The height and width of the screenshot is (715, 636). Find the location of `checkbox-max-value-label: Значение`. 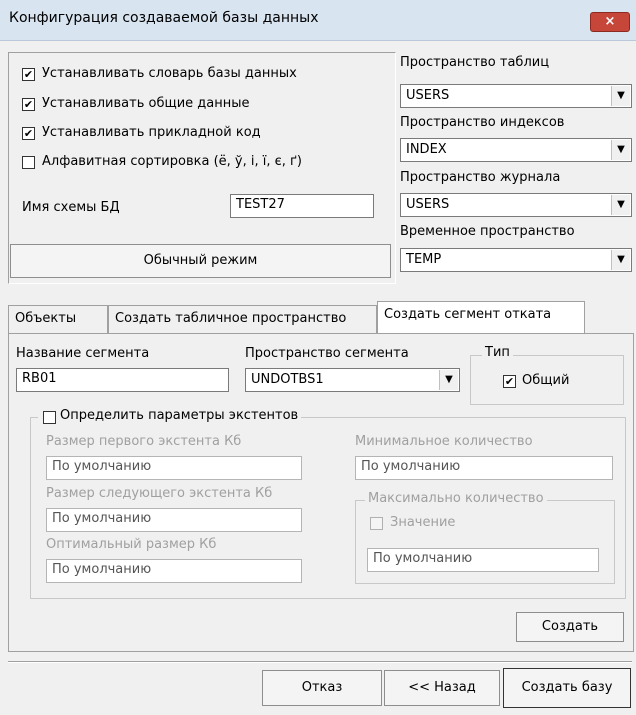

checkbox-max-value-label: Значение is located at coordinates (423, 522).